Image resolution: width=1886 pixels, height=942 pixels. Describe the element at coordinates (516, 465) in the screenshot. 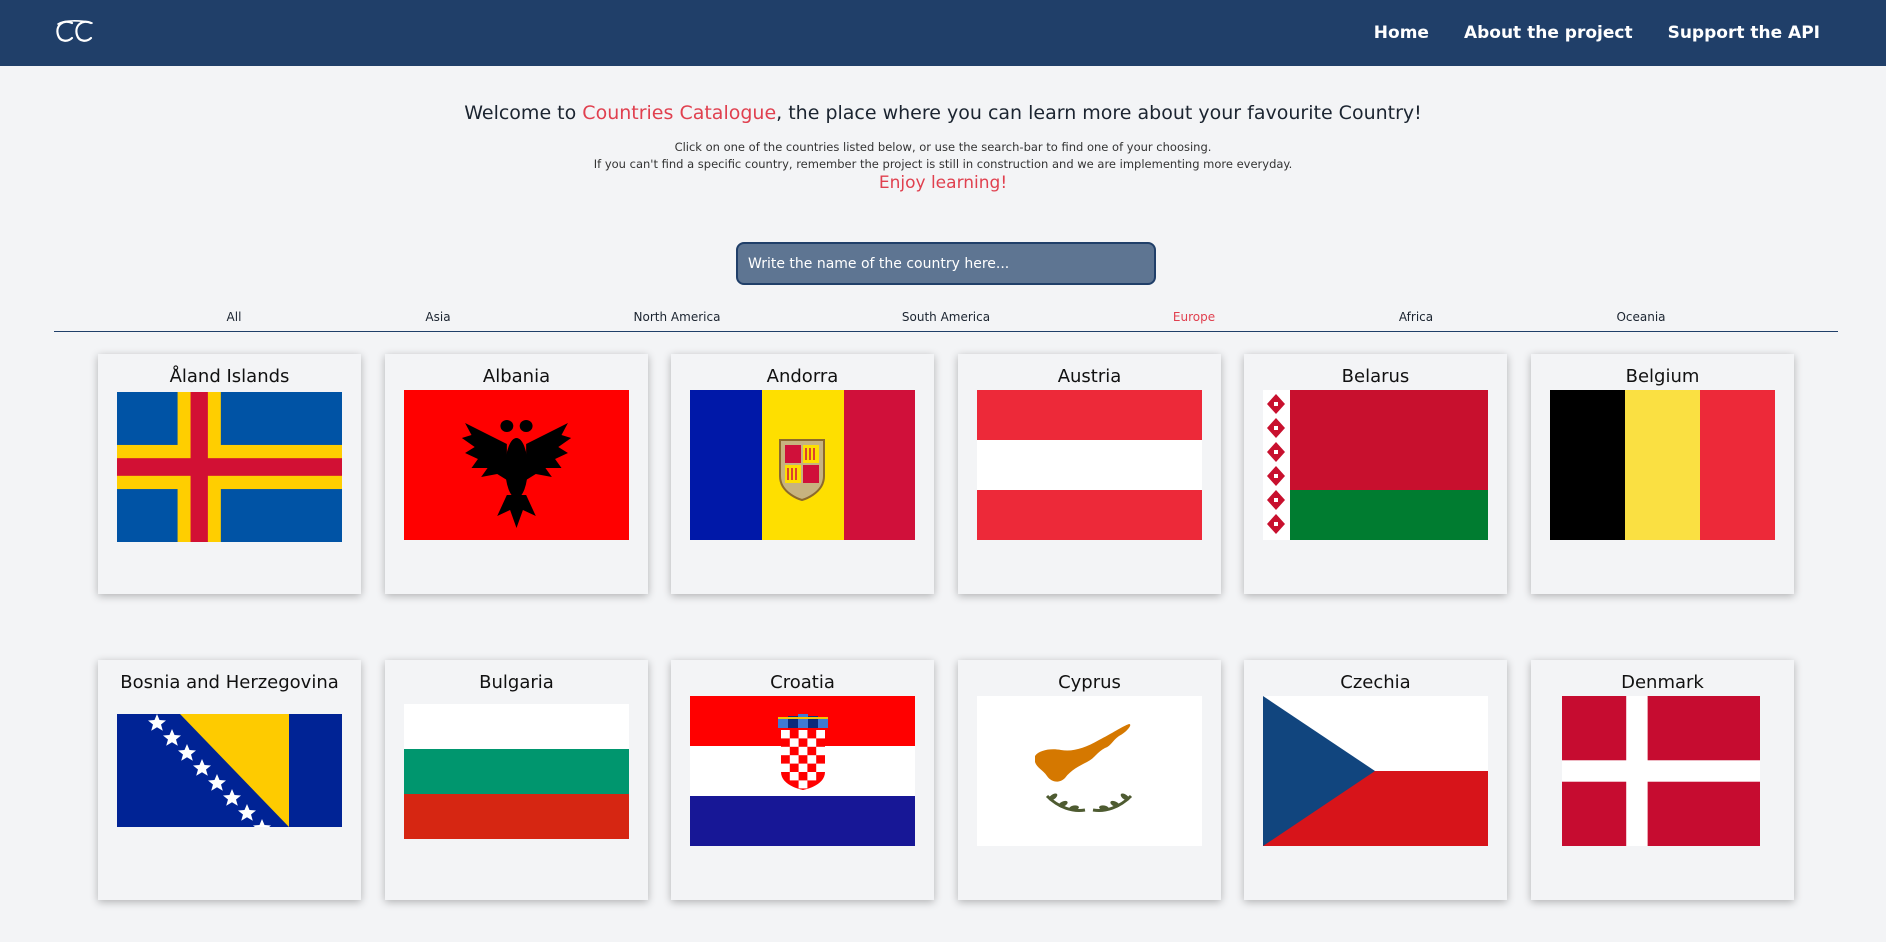

I see `albania-flag-icon` at that location.